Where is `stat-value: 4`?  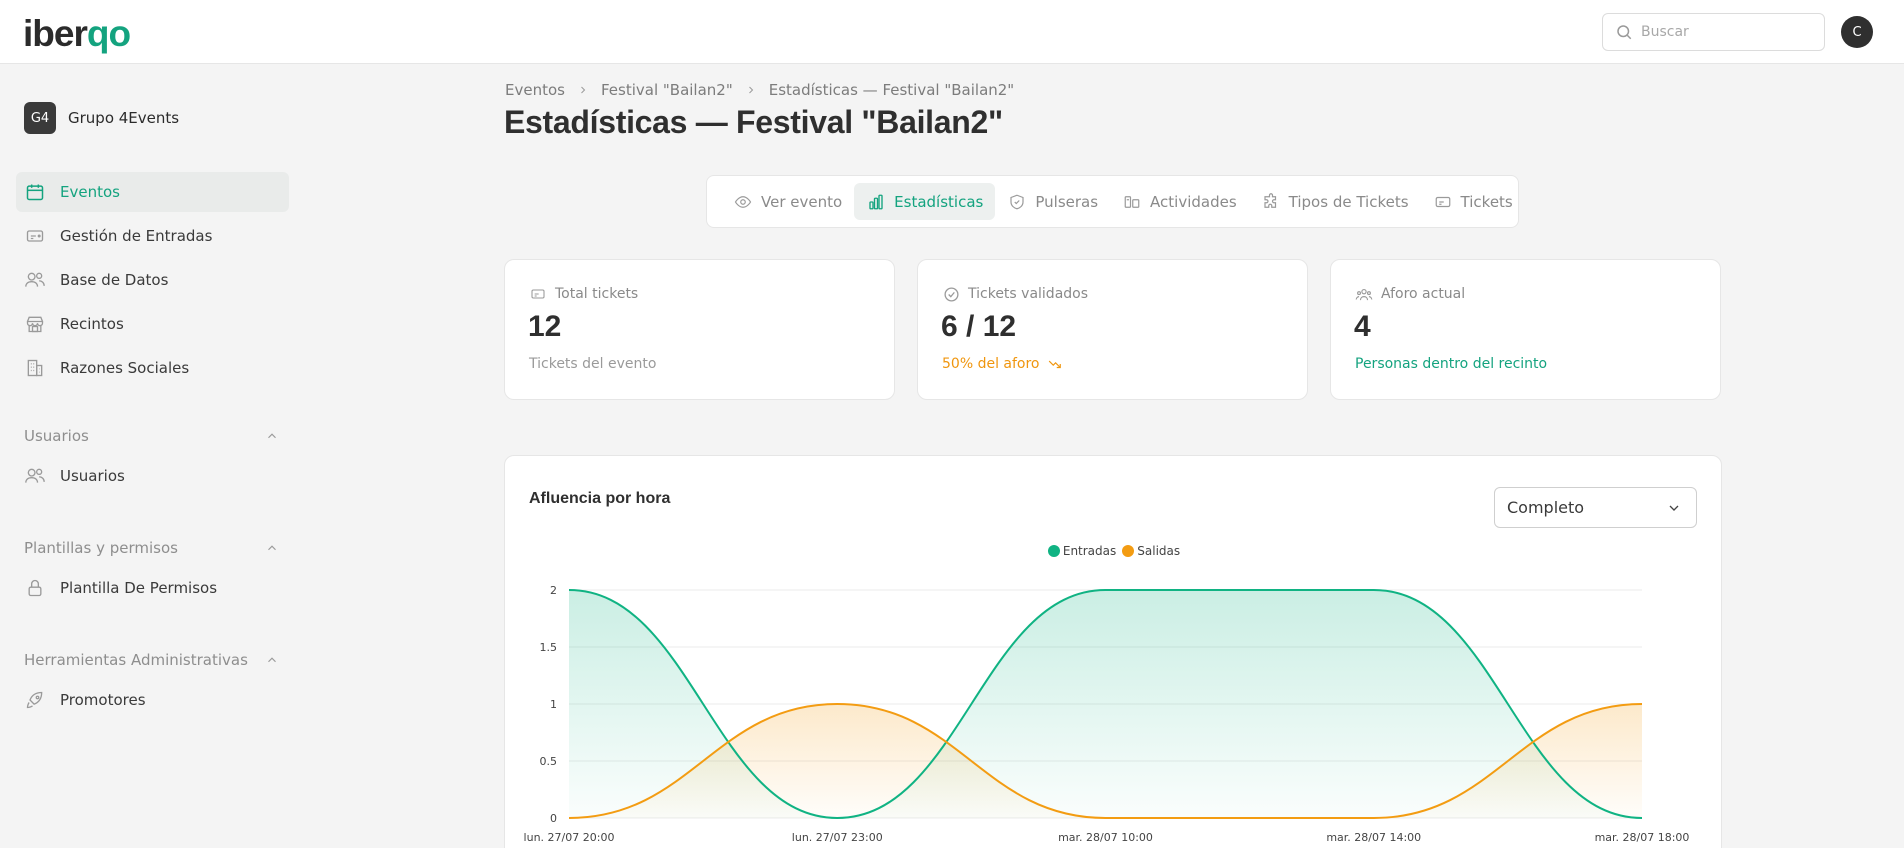
stat-value: 4 is located at coordinates (1362, 326).